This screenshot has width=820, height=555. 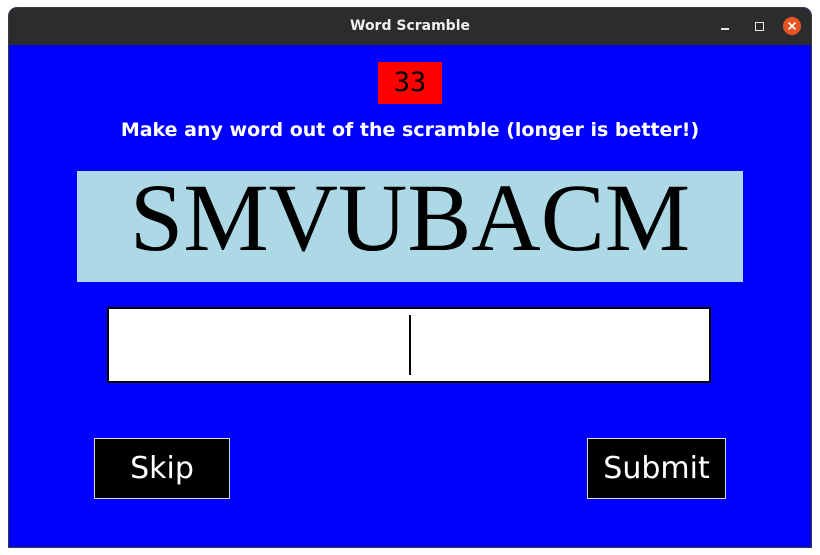 What do you see at coordinates (162, 468) in the screenshot?
I see `skip-button: Skip` at bounding box center [162, 468].